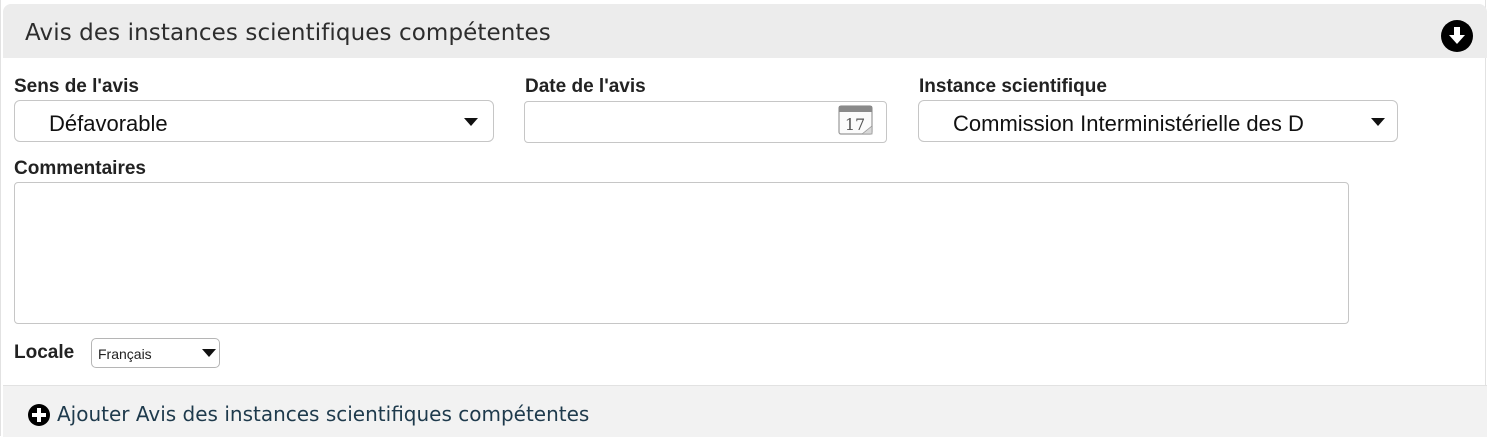 The height and width of the screenshot is (440, 1488). What do you see at coordinates (1128, 123) in the screenshot?
I see `instance-value: Commission Interministérielle des D` at bounding box center [1128, 123].